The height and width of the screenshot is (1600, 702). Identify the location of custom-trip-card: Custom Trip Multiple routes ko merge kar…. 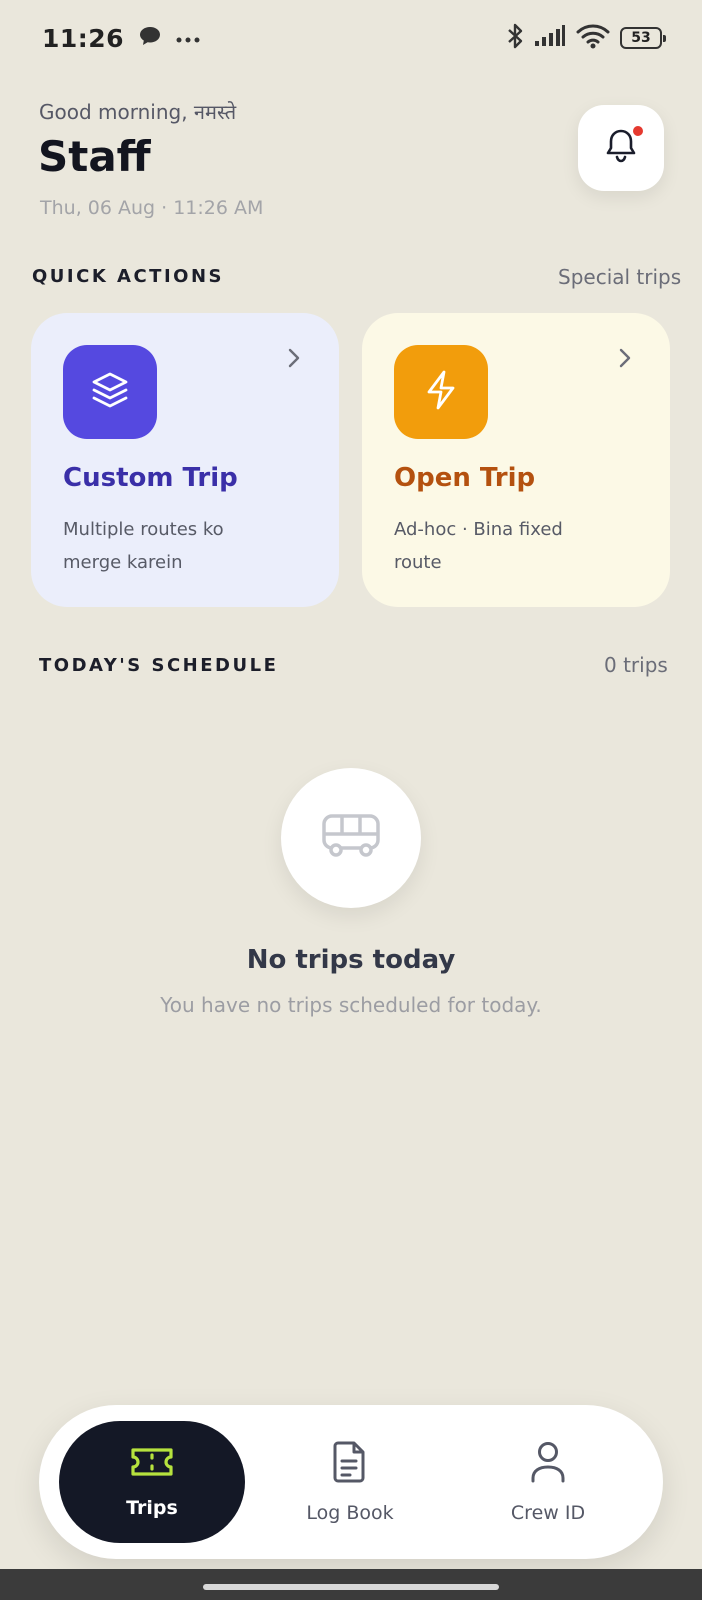
(185, 460).